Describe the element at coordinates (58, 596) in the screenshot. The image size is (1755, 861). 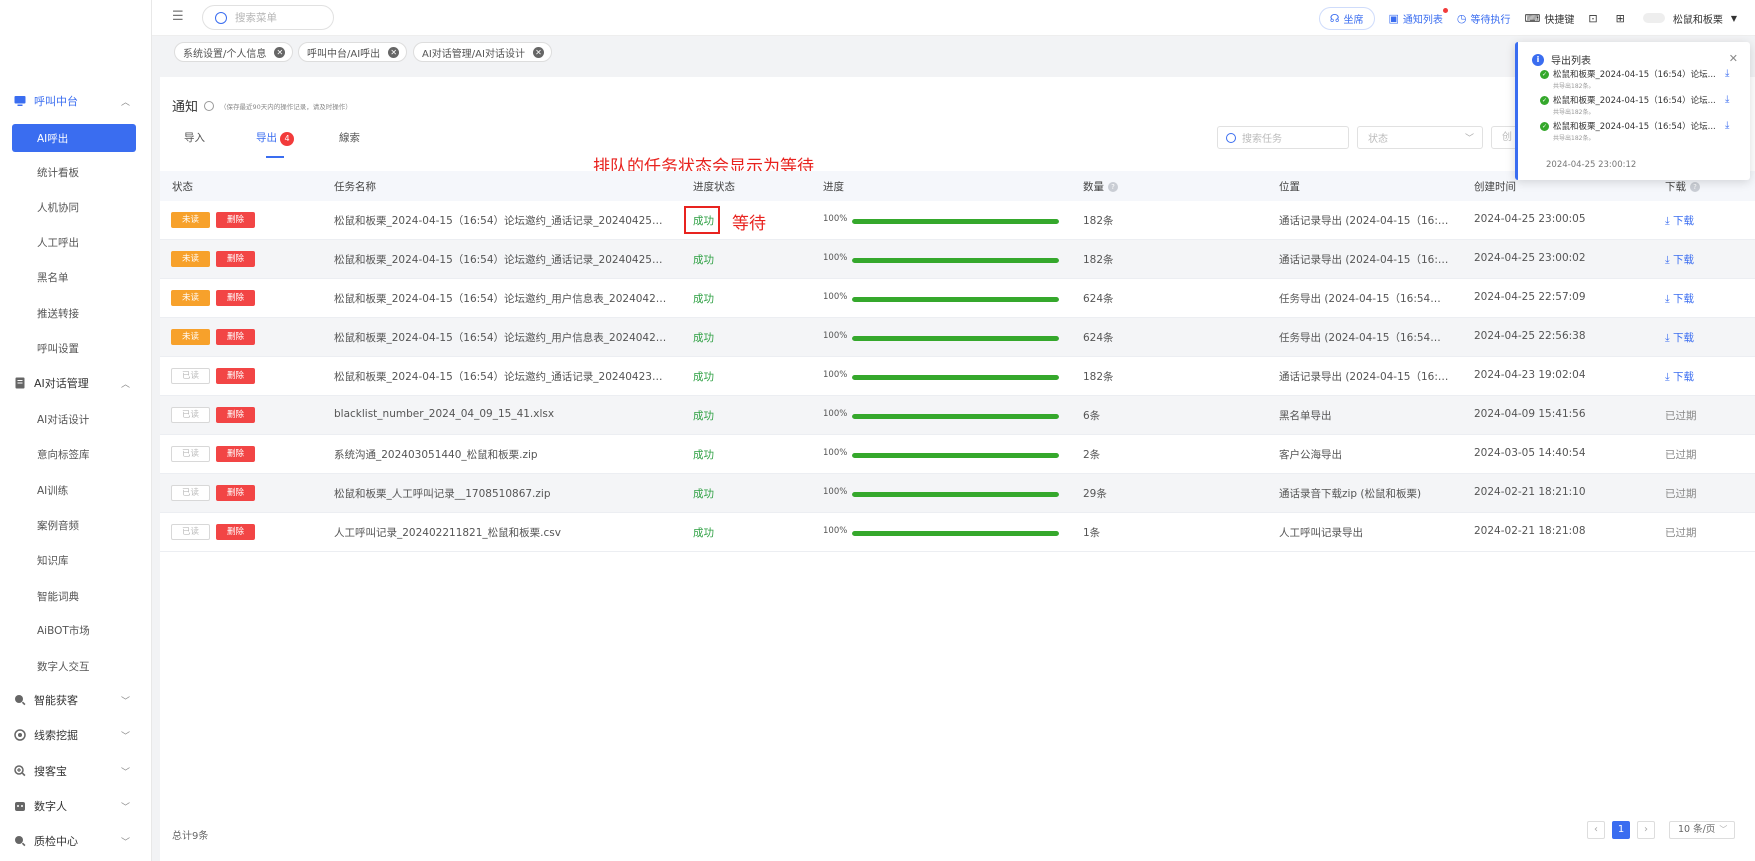
I see `sidebar-item-smart-dictionary: 智能词典` at that location.